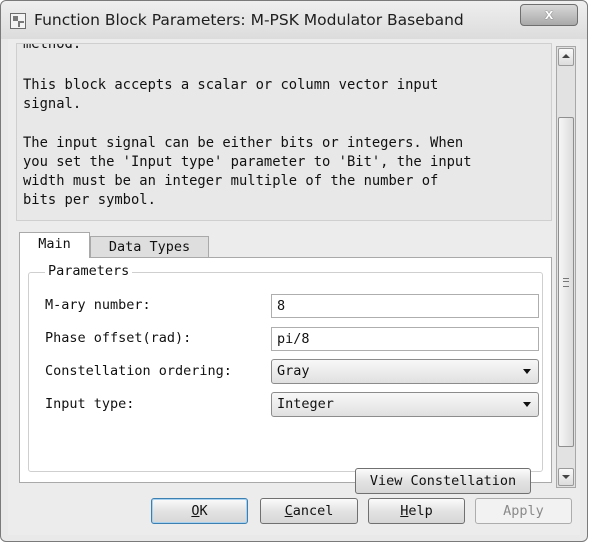  What do you see at coordinates (98, 305) in the screenshot?
I see `mary-number-label: M-ary number:` at bounding box center [98, 305].